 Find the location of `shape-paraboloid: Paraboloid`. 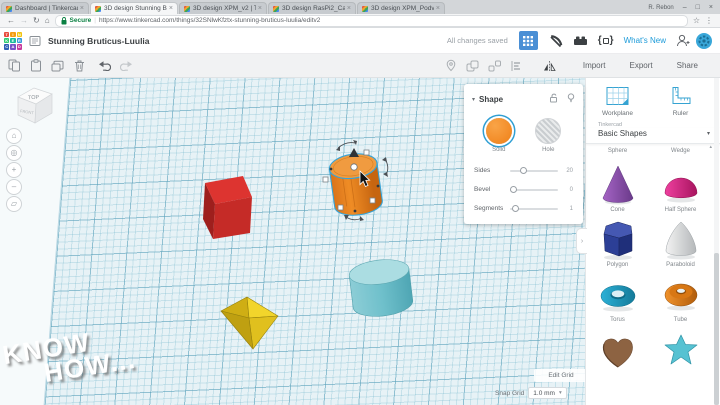

shape-paraboloid: Paraboloid is located at coordinates (680, 242).